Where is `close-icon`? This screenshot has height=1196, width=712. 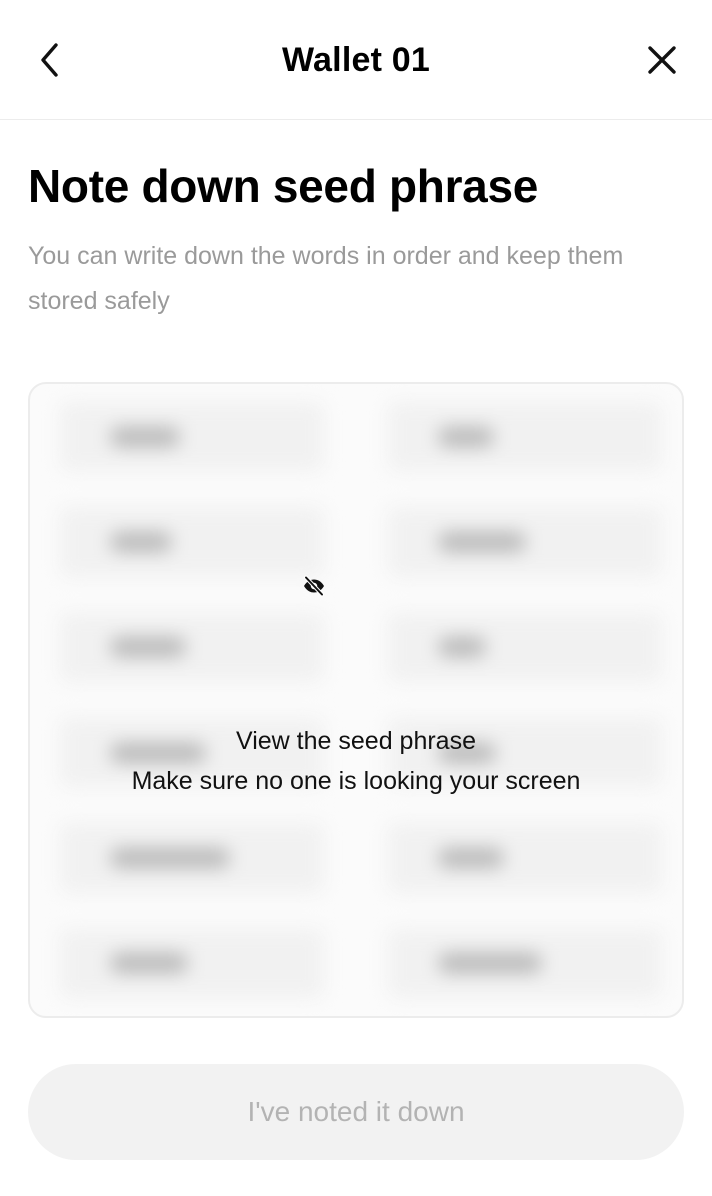 close-icon is located at coordinates (662, 60).